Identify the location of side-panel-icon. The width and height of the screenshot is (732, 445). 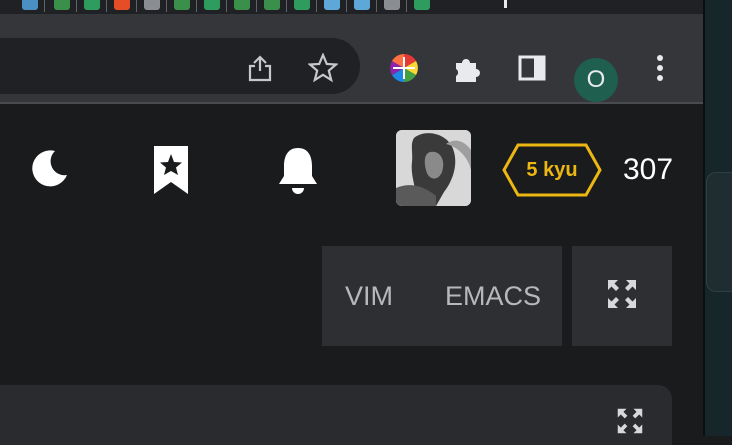
(532, 68).